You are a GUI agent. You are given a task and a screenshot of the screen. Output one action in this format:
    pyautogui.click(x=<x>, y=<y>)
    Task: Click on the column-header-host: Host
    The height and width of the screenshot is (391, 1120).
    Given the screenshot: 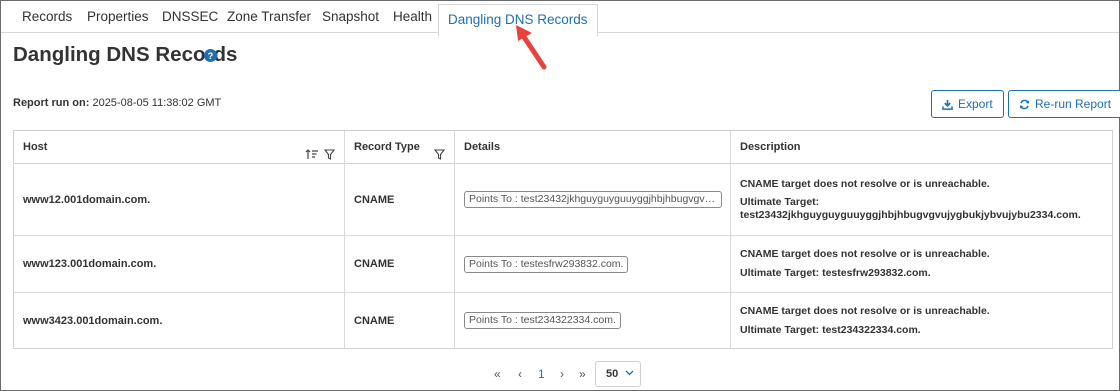 What is the action you would take?
    pyautogui.click(x=179, y=147)
    